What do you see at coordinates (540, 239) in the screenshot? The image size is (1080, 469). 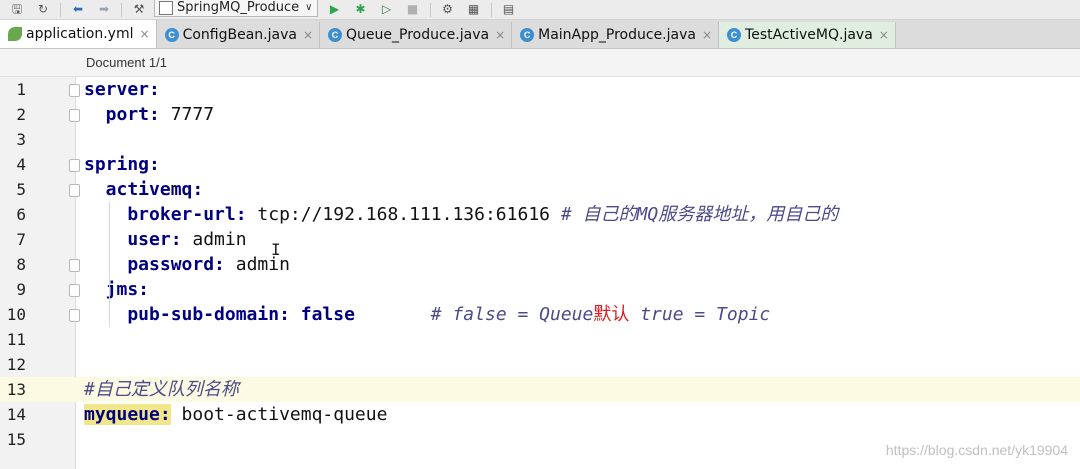 I see `code-line: 7 user: admin` at bounding box center [540, 239].